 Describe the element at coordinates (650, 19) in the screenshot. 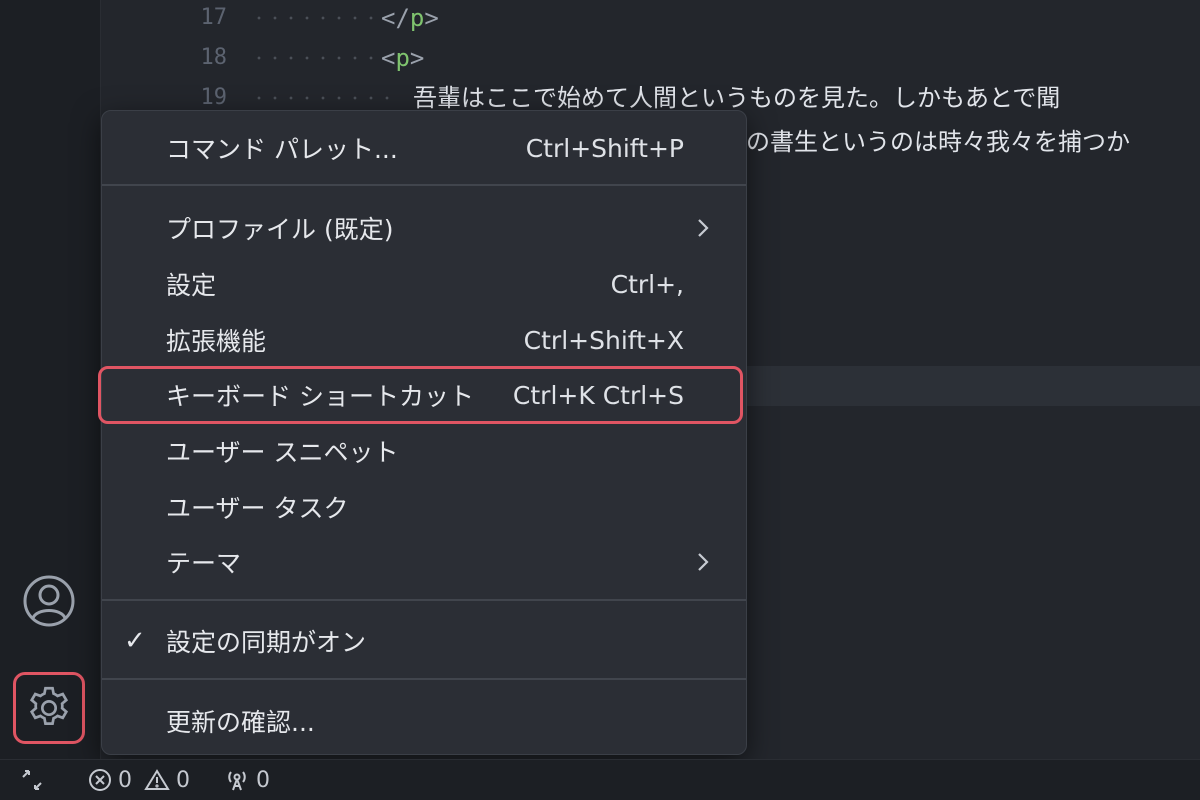

I see `code-line: 17 </p>` at that location.